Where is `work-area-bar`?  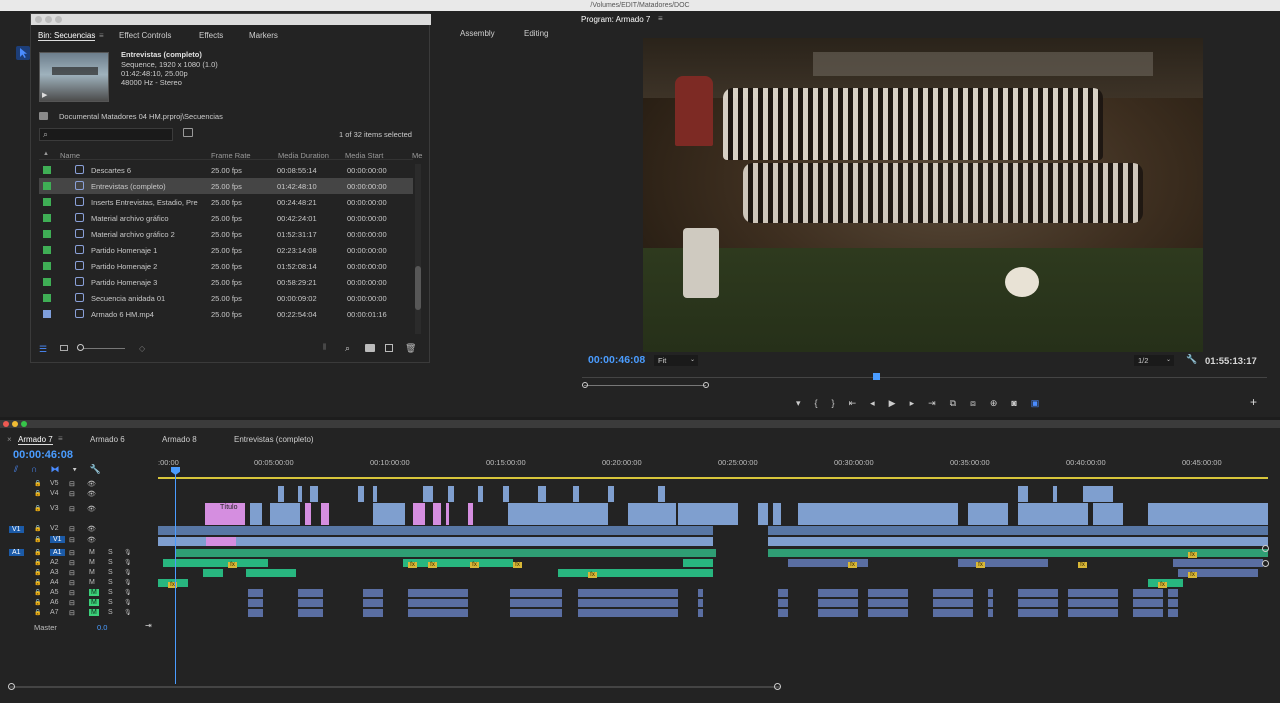 work-area-bar is located at coordinates (713, 478).